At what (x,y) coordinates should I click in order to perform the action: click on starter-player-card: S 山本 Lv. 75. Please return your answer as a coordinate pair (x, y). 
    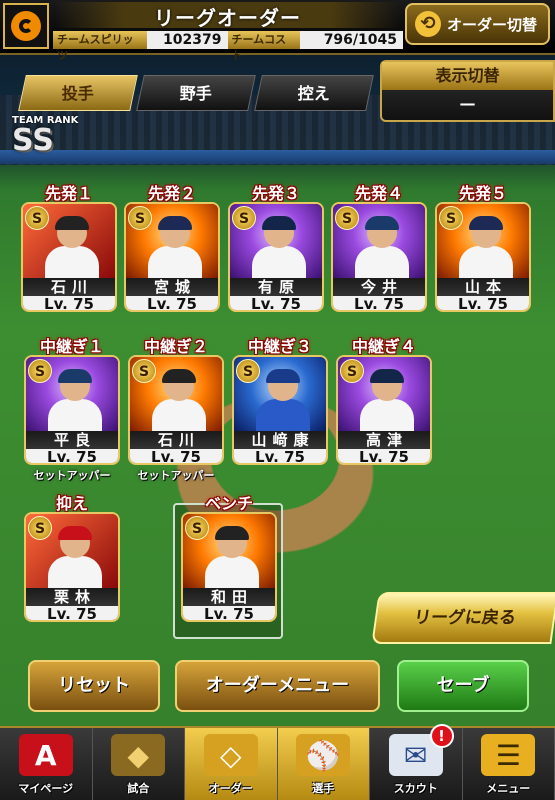
    Looking at the image, I should click on (483, 257).